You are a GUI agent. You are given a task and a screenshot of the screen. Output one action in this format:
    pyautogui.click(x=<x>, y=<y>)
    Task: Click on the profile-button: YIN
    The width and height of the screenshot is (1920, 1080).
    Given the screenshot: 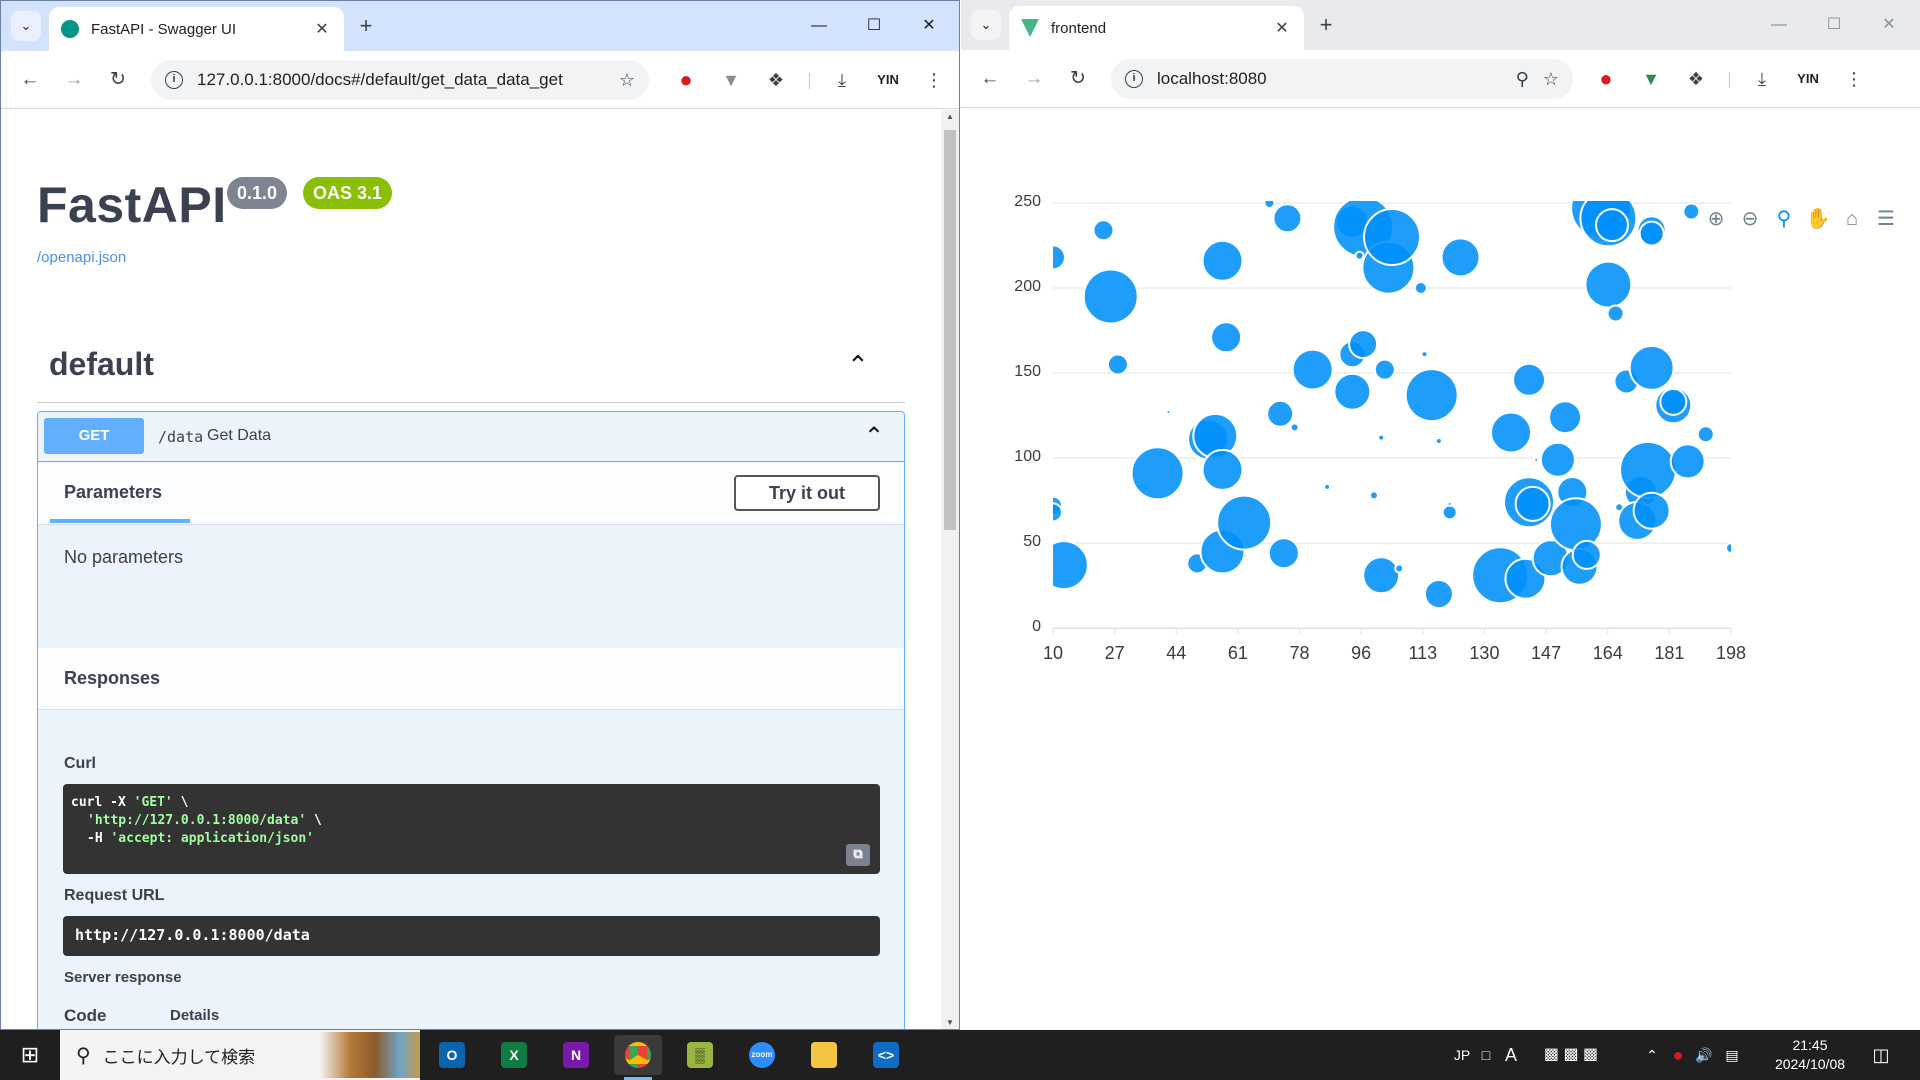 What is the action you would take?
    pyautogui.click(x=1808, y=79)
    